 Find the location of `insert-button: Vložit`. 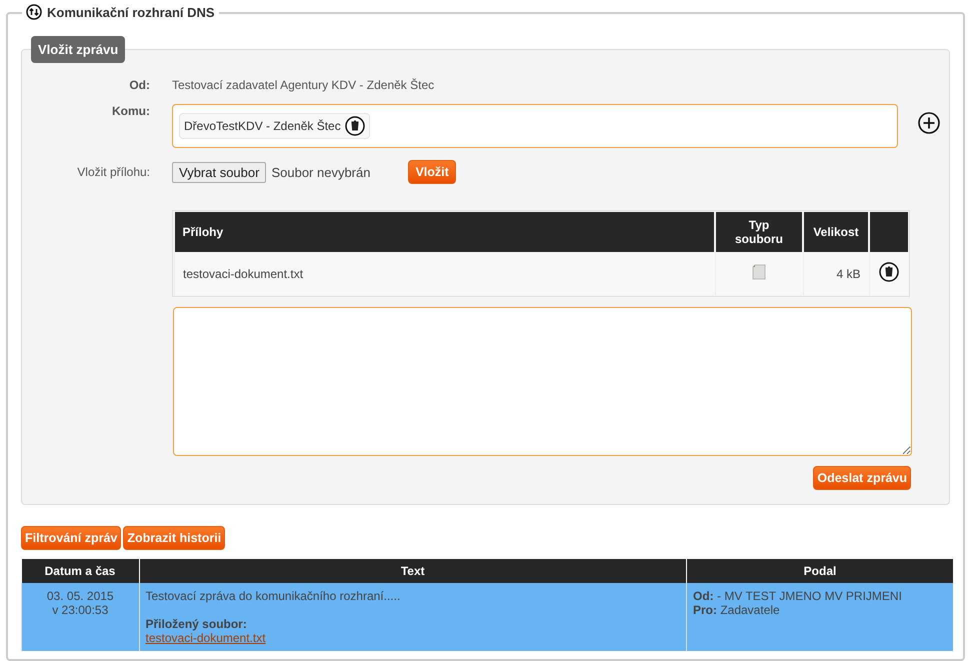

insert-button: Vložit is located at coordinates (432, 172).